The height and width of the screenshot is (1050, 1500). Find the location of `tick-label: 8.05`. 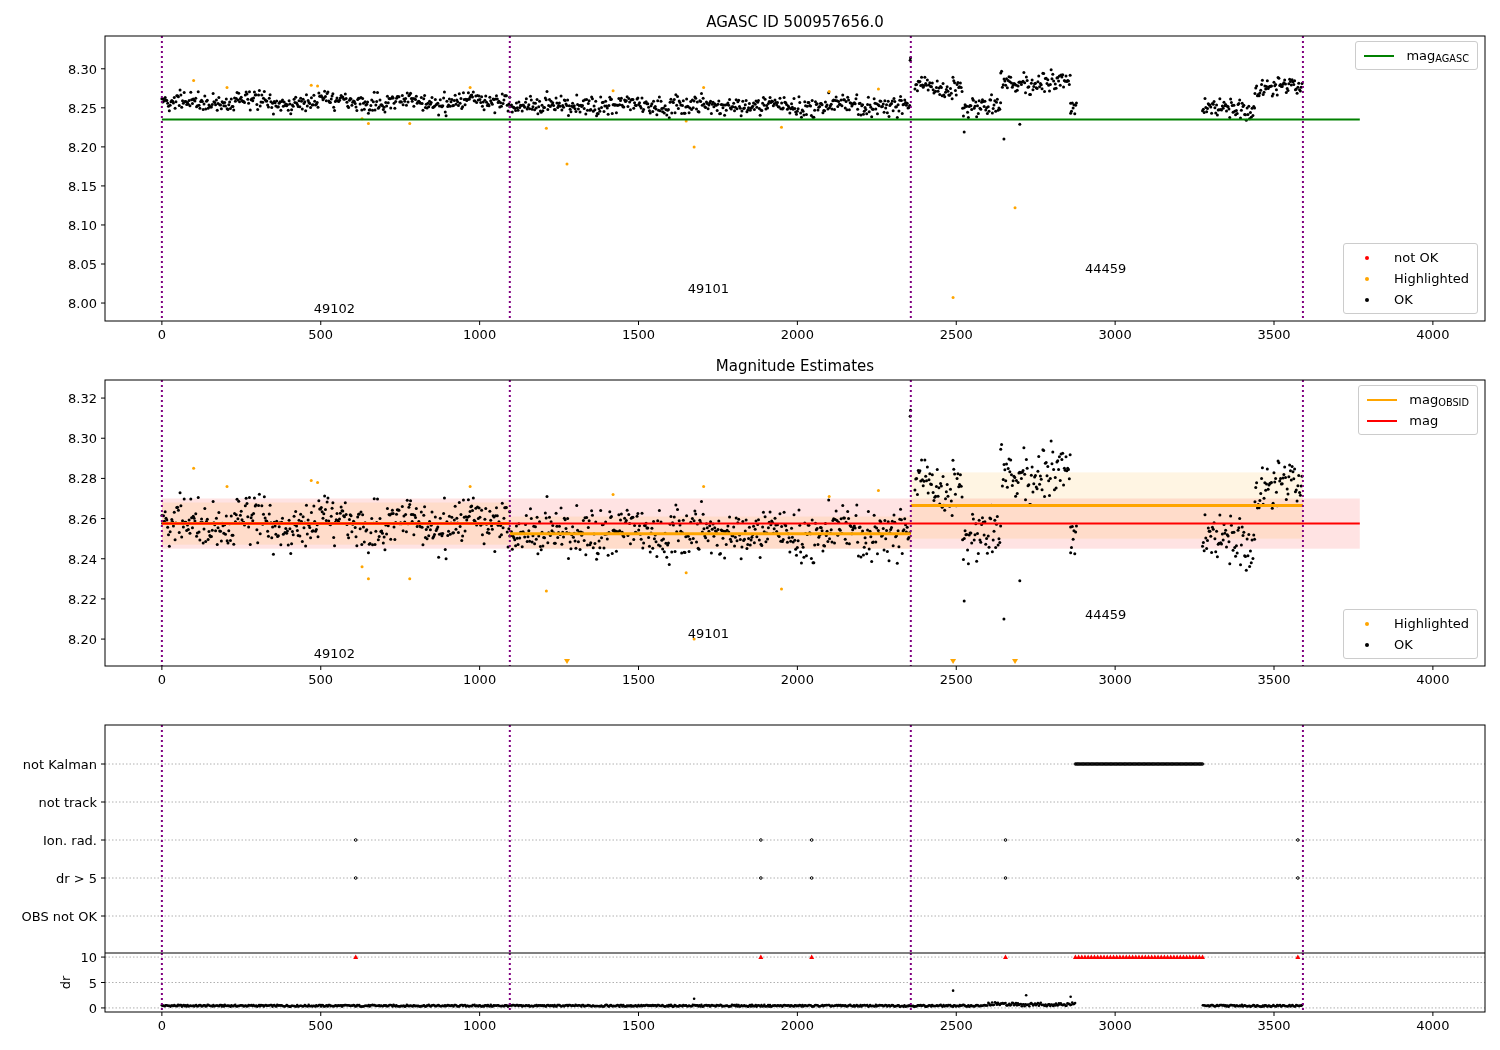

tick-label: 8.05 is located at coordinates (82, 264).